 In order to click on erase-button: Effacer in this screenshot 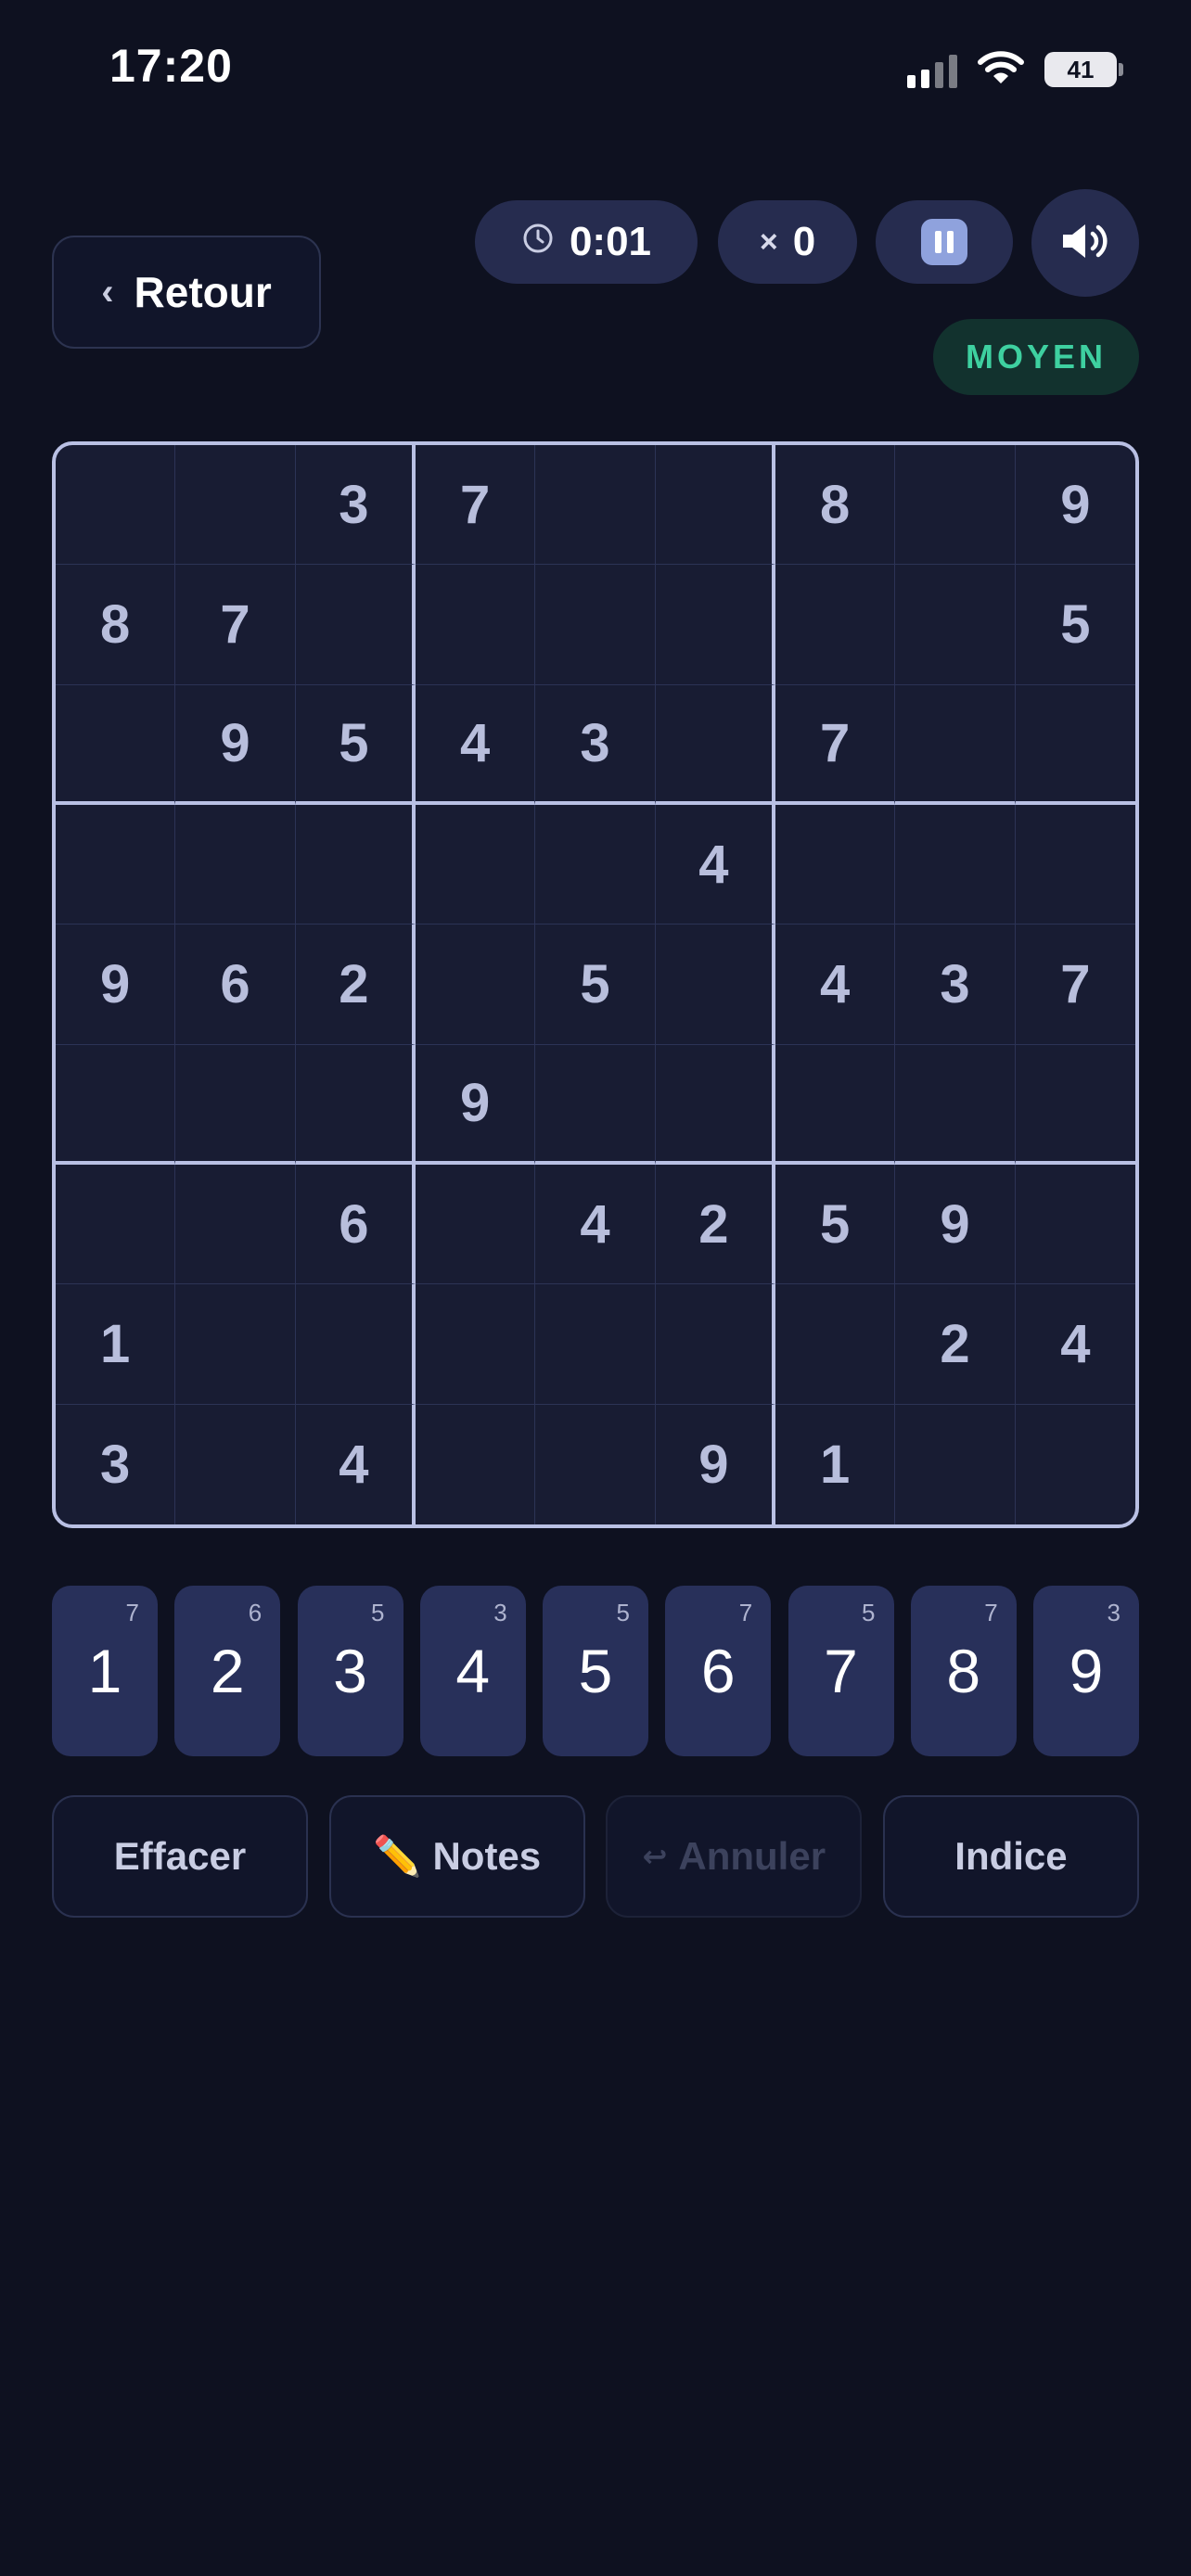, I will do `click(180, 1856)`.